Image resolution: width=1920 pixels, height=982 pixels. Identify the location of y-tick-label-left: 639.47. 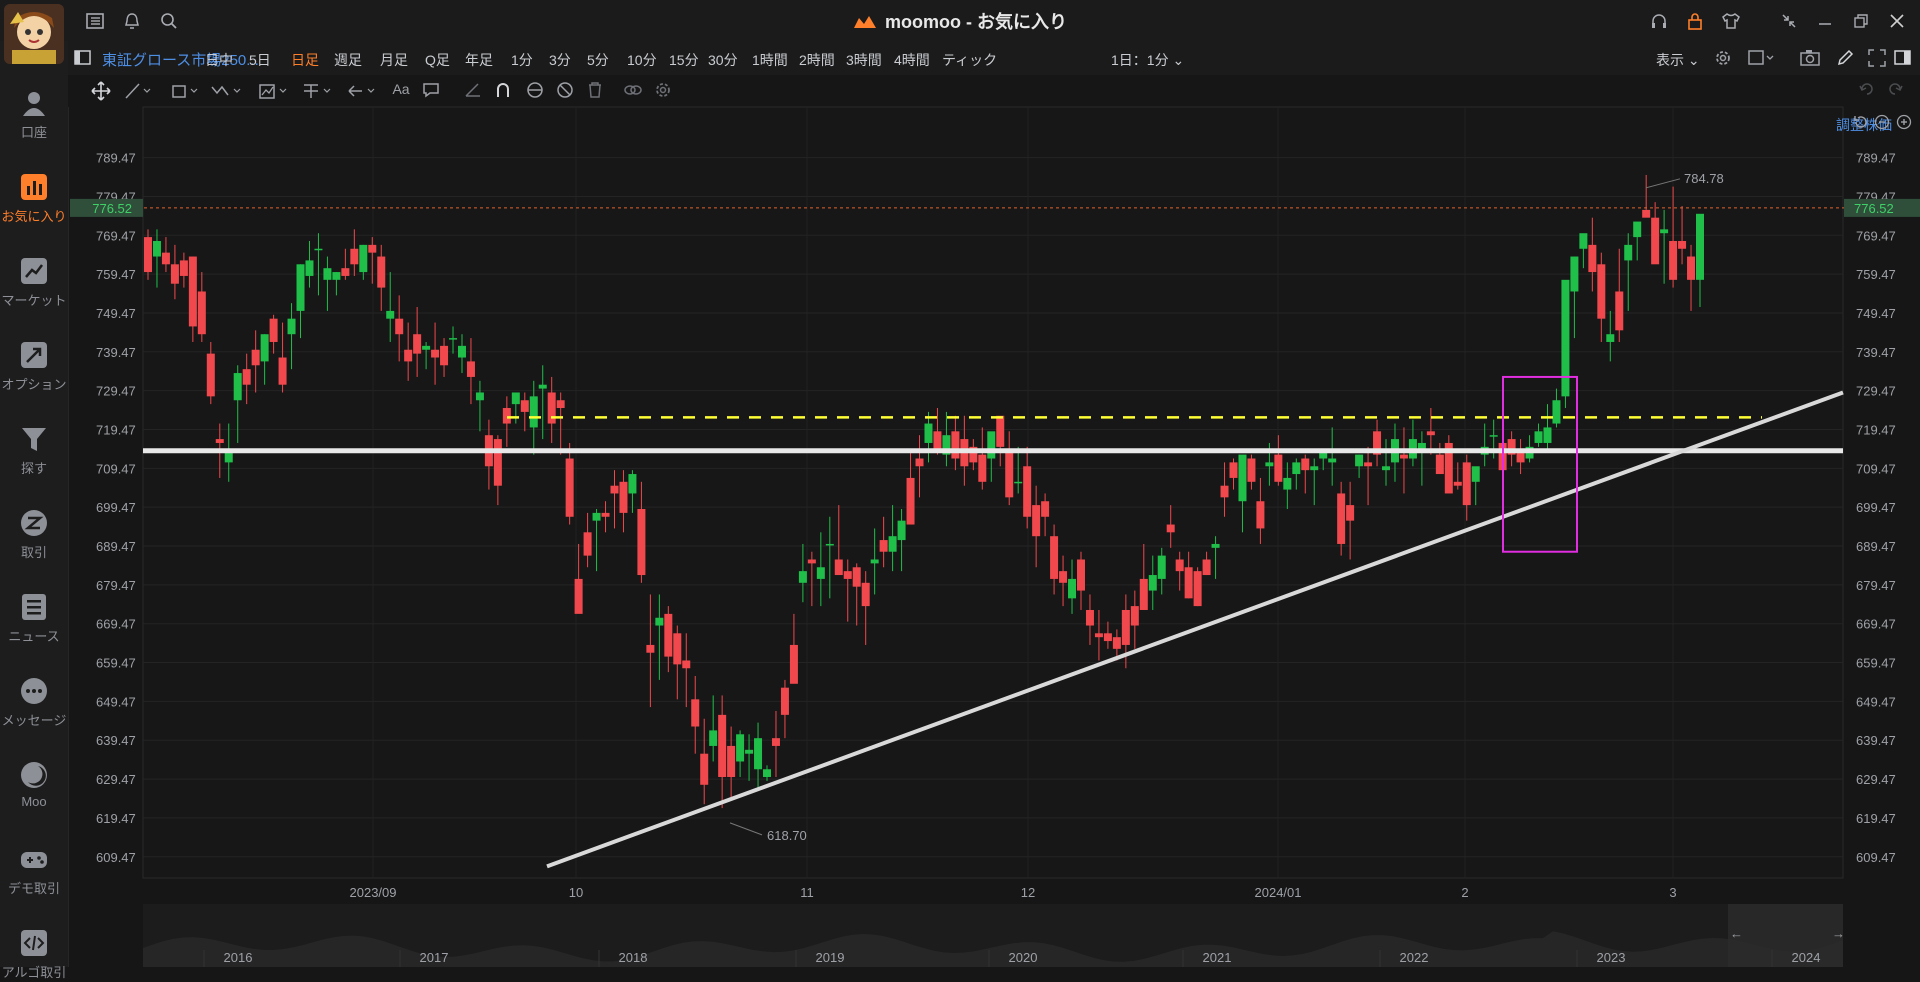
(116, 740).